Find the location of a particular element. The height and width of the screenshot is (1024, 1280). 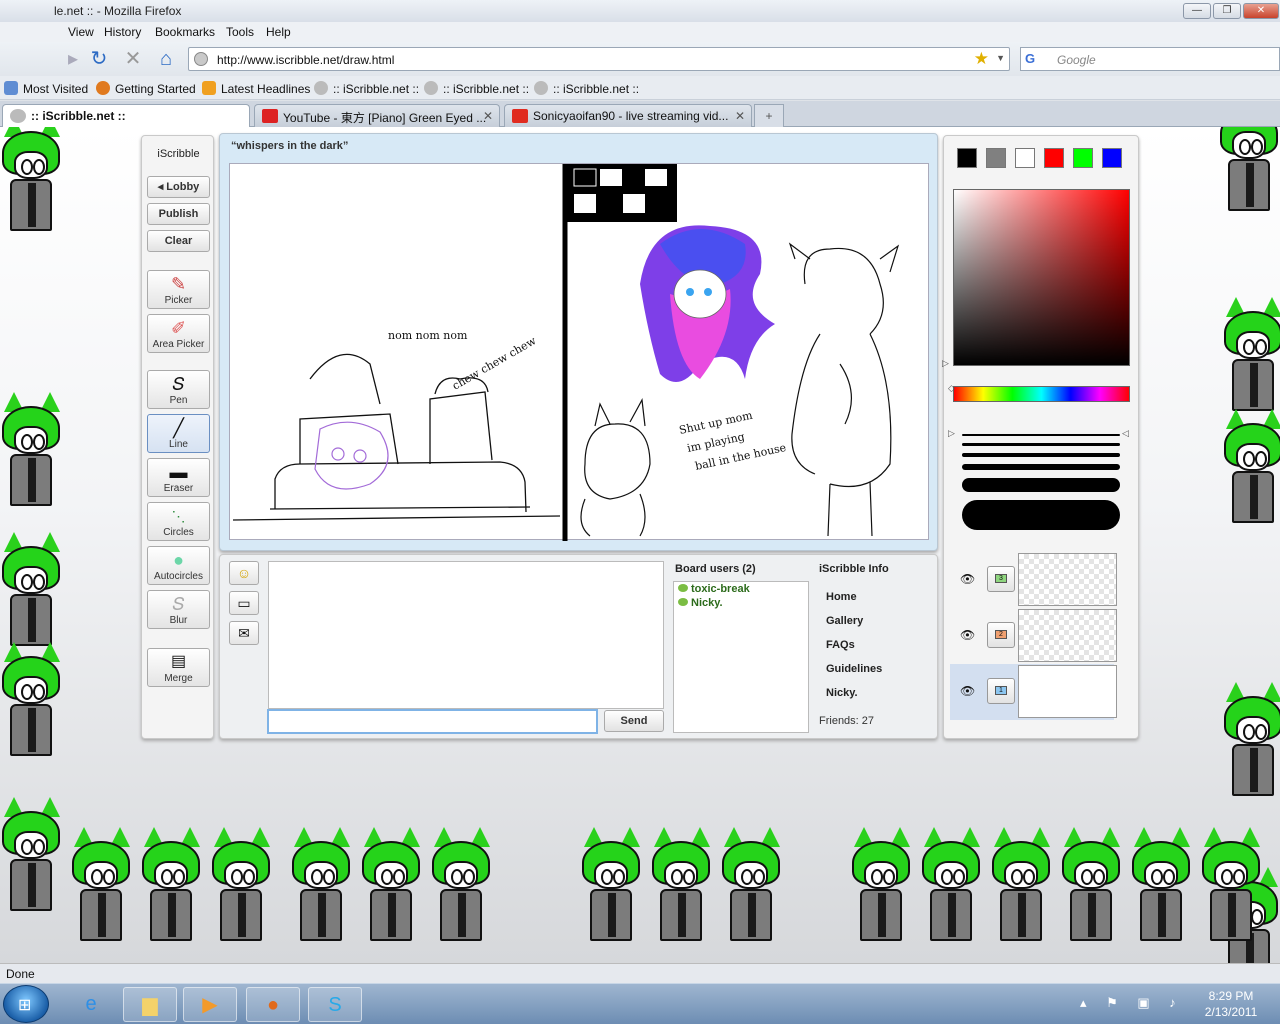

menu-help: Help is located at coordinates (278, 32).